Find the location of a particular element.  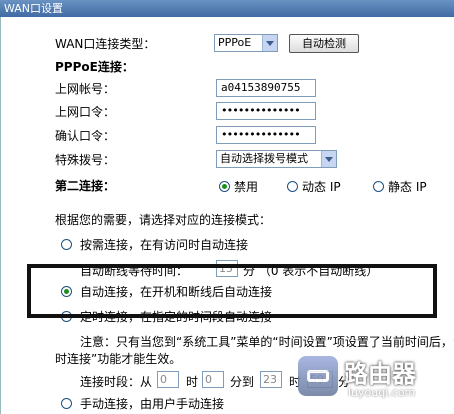

second-conn-disabled-radio is located at coordinates (224, 186).